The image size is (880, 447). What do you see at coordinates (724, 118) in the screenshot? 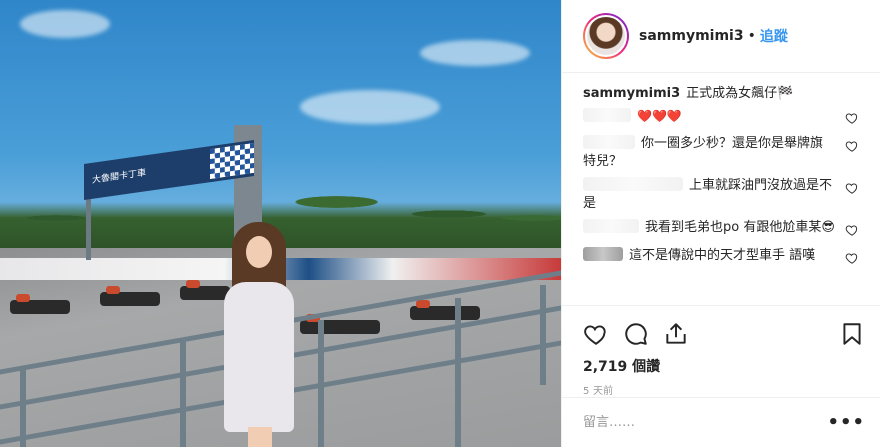
I see `comment-item: ❤️❤️❤️` at bounding box center [724, 118].